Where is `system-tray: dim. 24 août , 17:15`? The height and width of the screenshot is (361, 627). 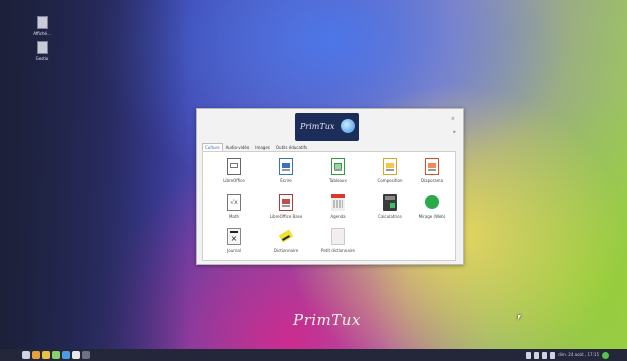
system-tray: dim. 24 août , 17:15 is located at coordinates (567, 355).